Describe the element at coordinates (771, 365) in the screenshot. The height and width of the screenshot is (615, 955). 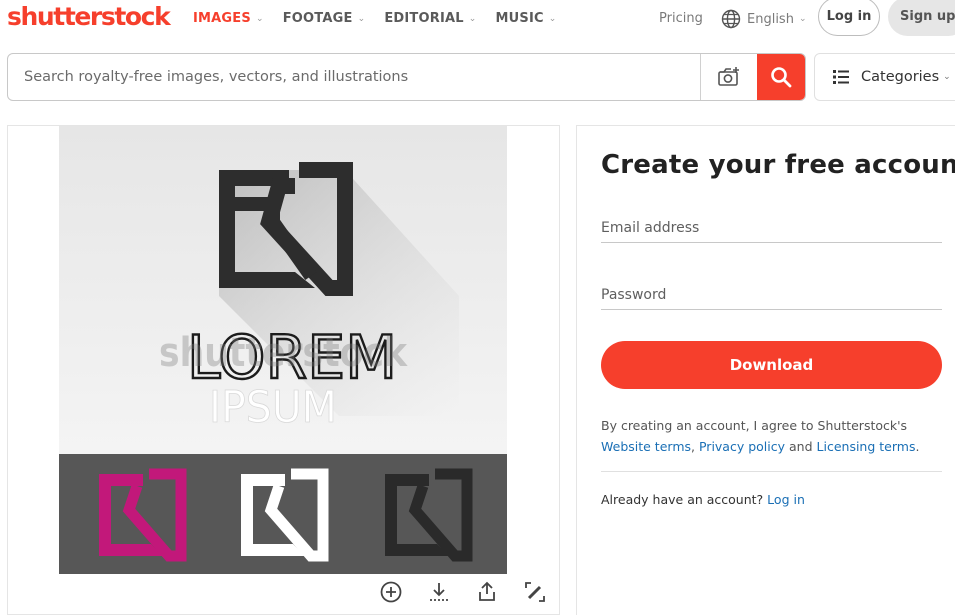
I see `download-button: Download` at that location.